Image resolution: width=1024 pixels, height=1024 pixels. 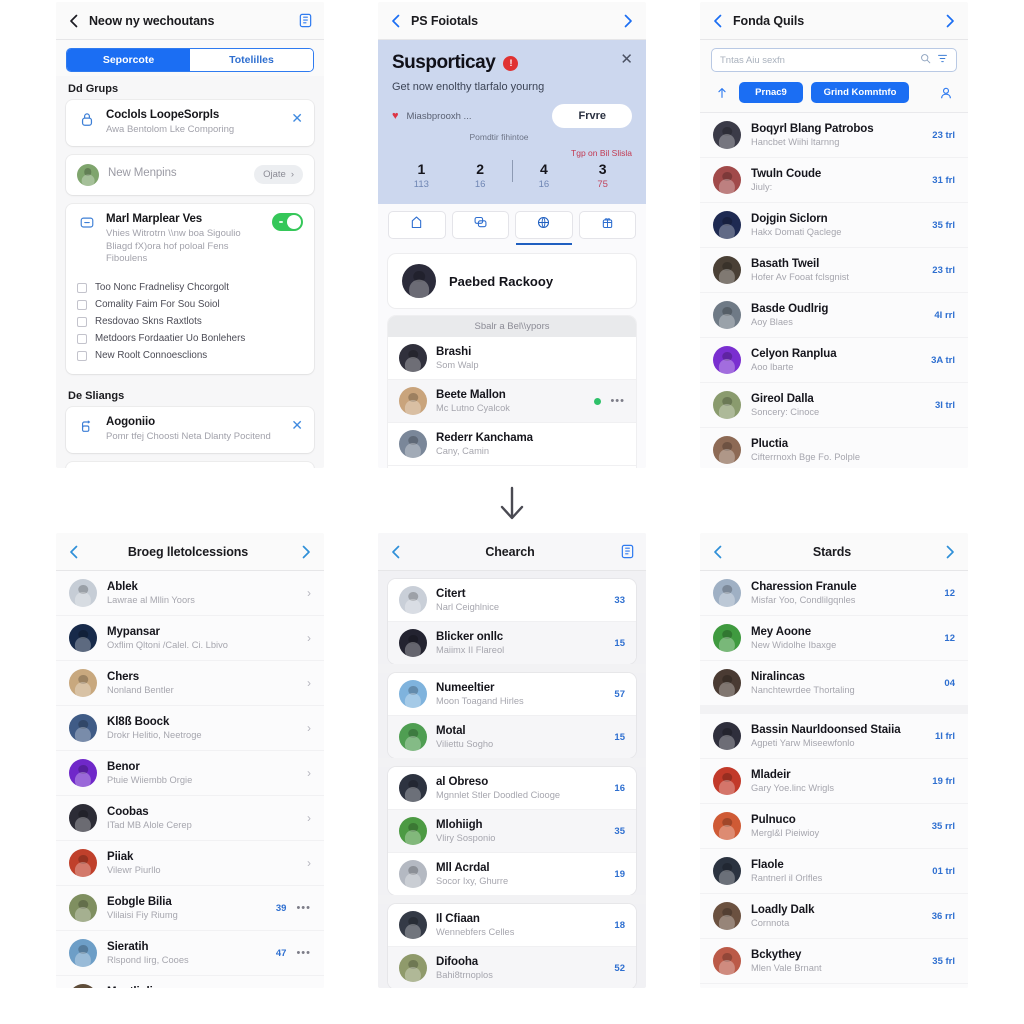 I want to click on free-button: Frvre, so click(x=592, y=116).